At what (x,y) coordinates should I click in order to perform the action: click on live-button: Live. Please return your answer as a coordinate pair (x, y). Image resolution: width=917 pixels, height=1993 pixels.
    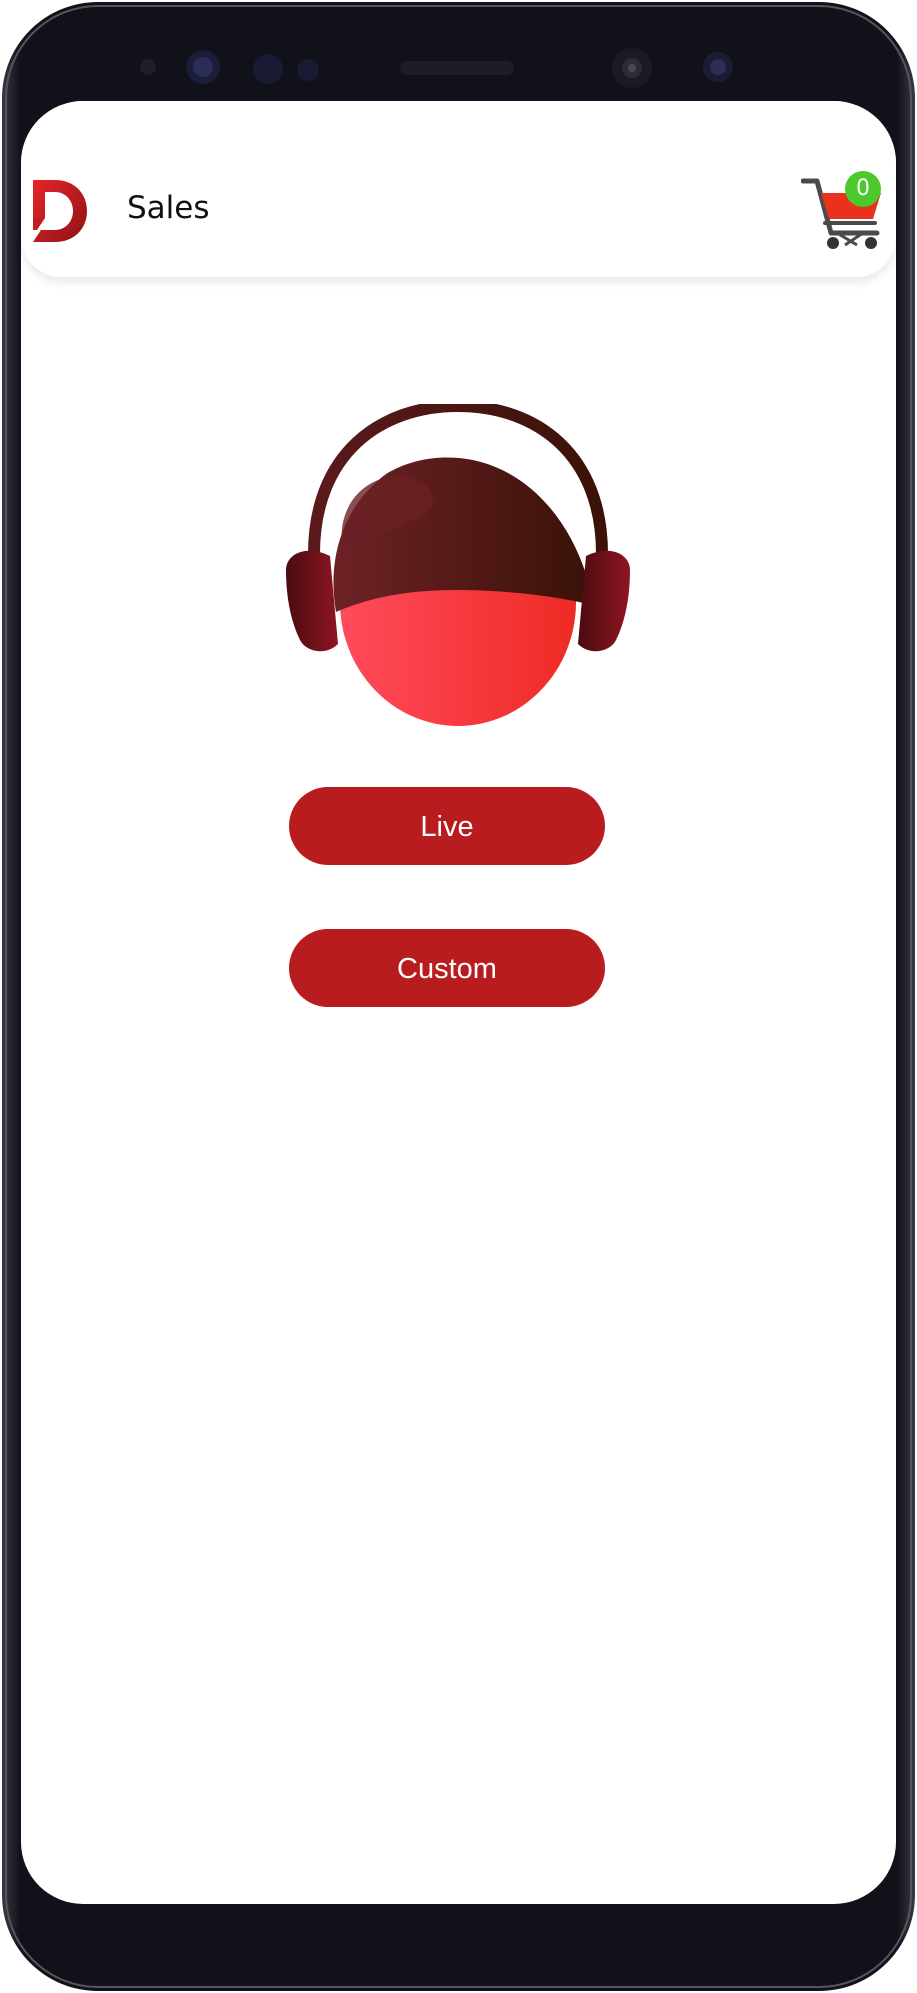
    Looking at the image, I should click on (447, 826).